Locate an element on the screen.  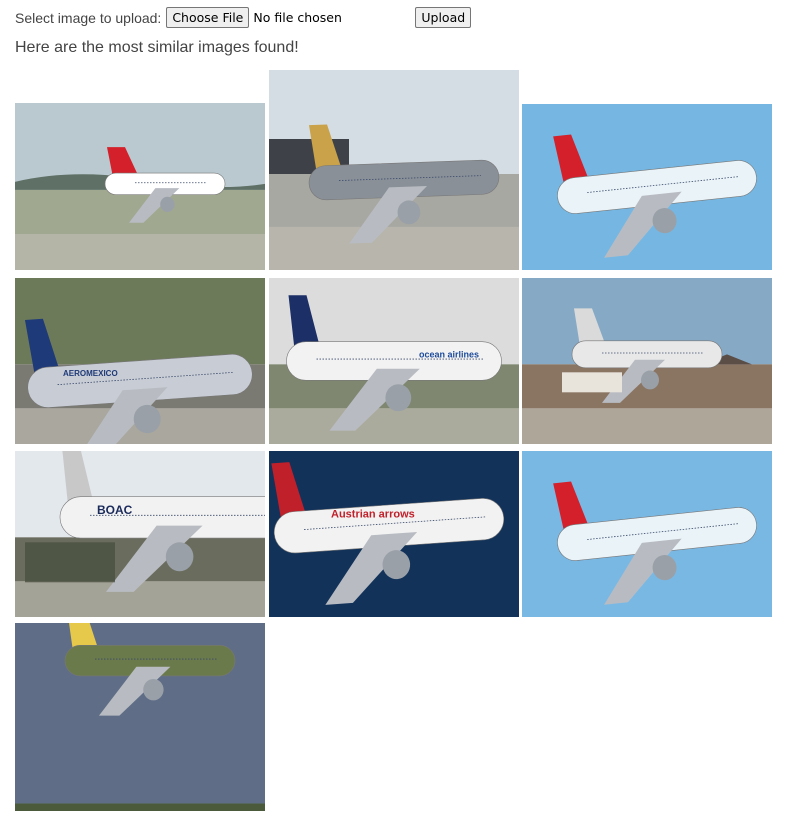
results-heading: Here are the most similar images found! is located at coordinates (157, 47).